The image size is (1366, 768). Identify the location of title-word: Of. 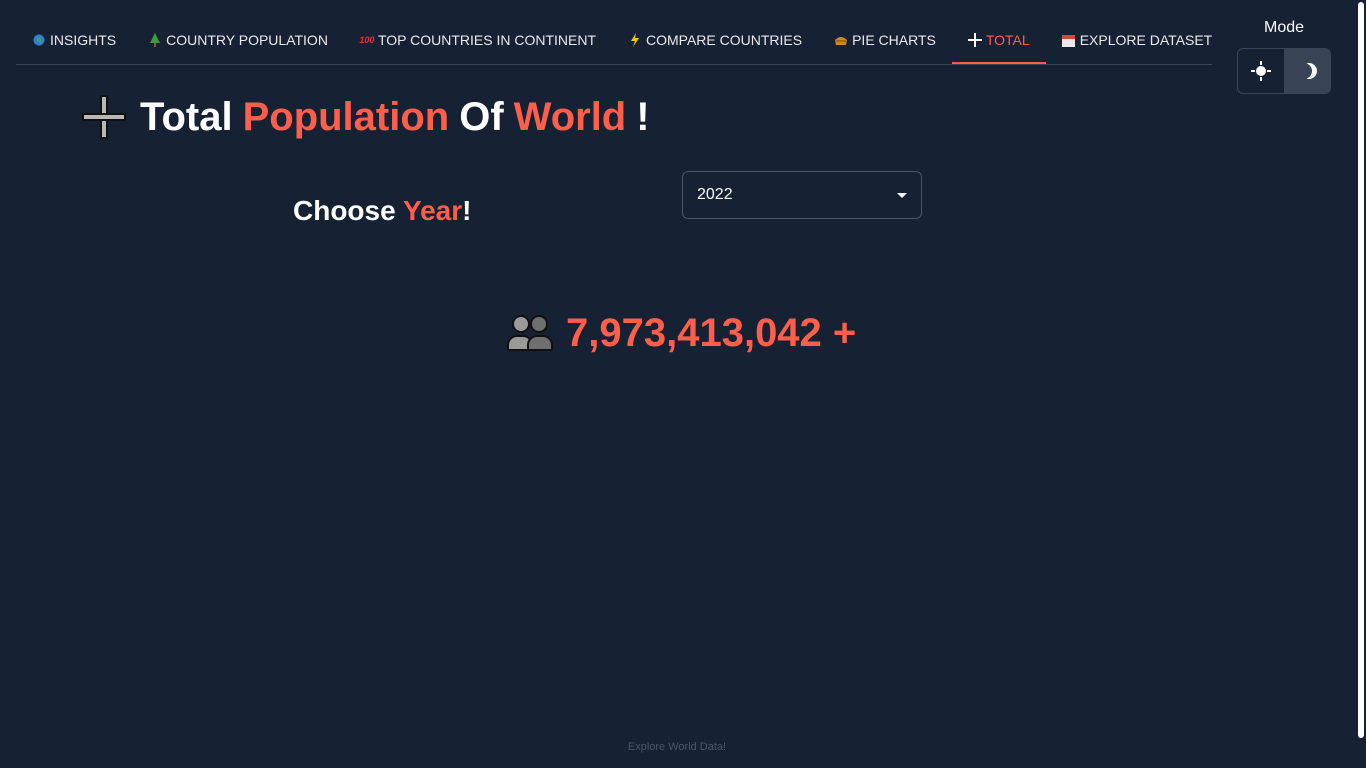
(481, 117).